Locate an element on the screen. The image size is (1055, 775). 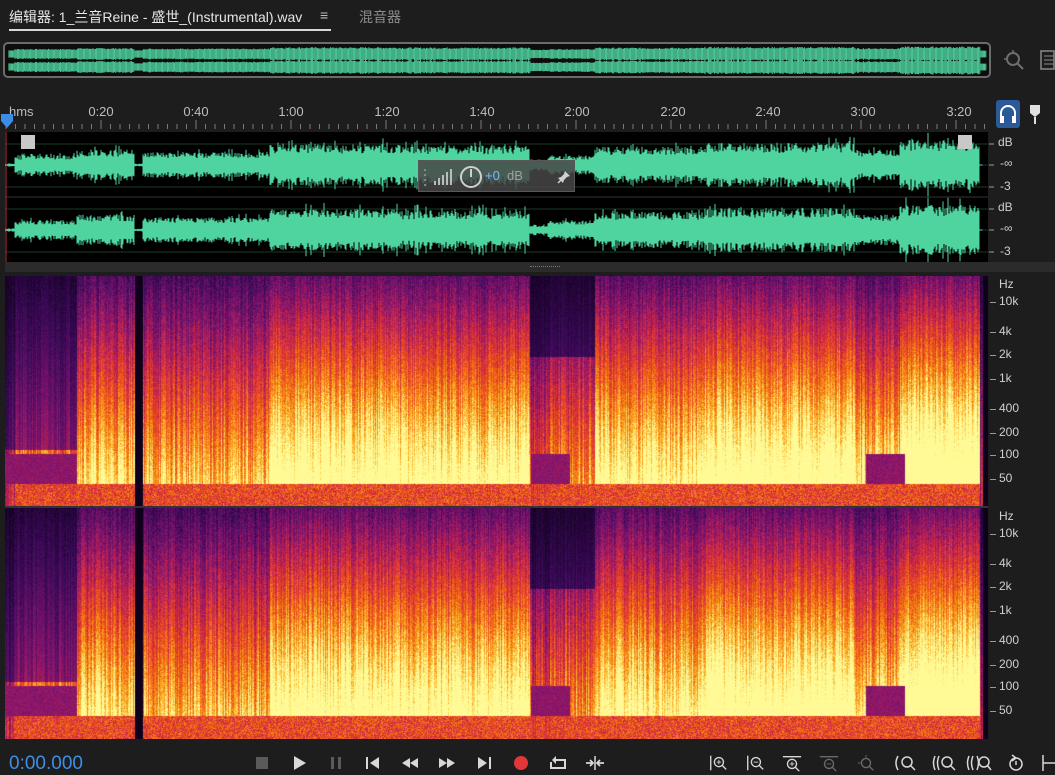
frequency-scale-ch2: Hz 10k 4k 2k 1k 400 200 100 50 is located at coordinates (1021, 623).